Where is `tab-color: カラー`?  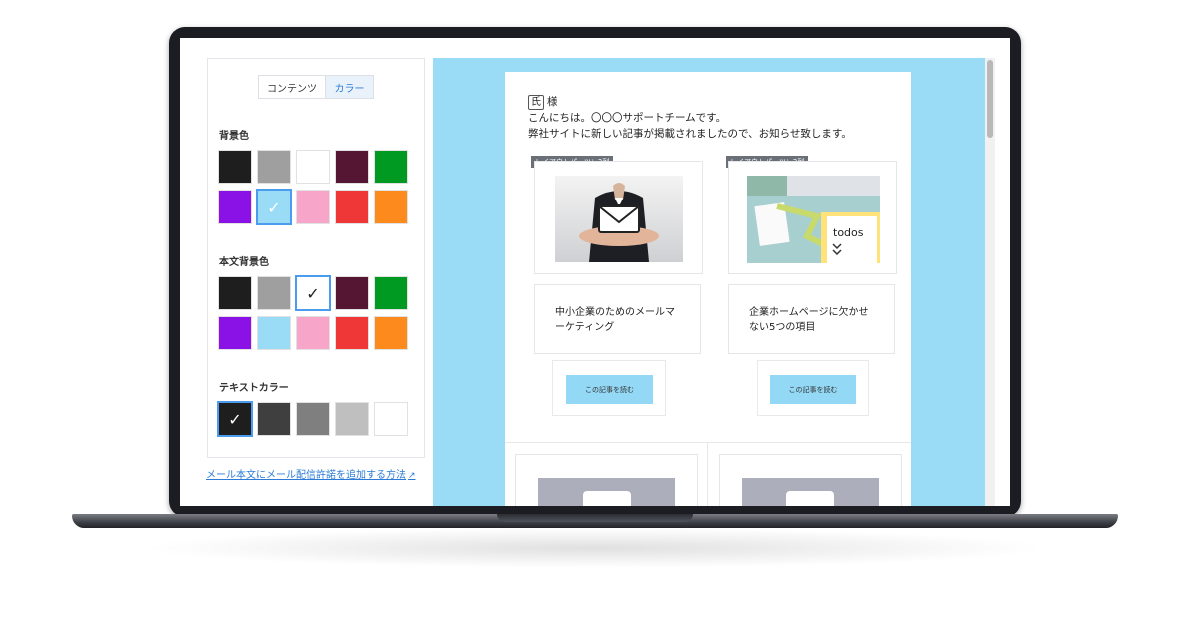
tab-color: カラー is located at coordinates (349, 87).